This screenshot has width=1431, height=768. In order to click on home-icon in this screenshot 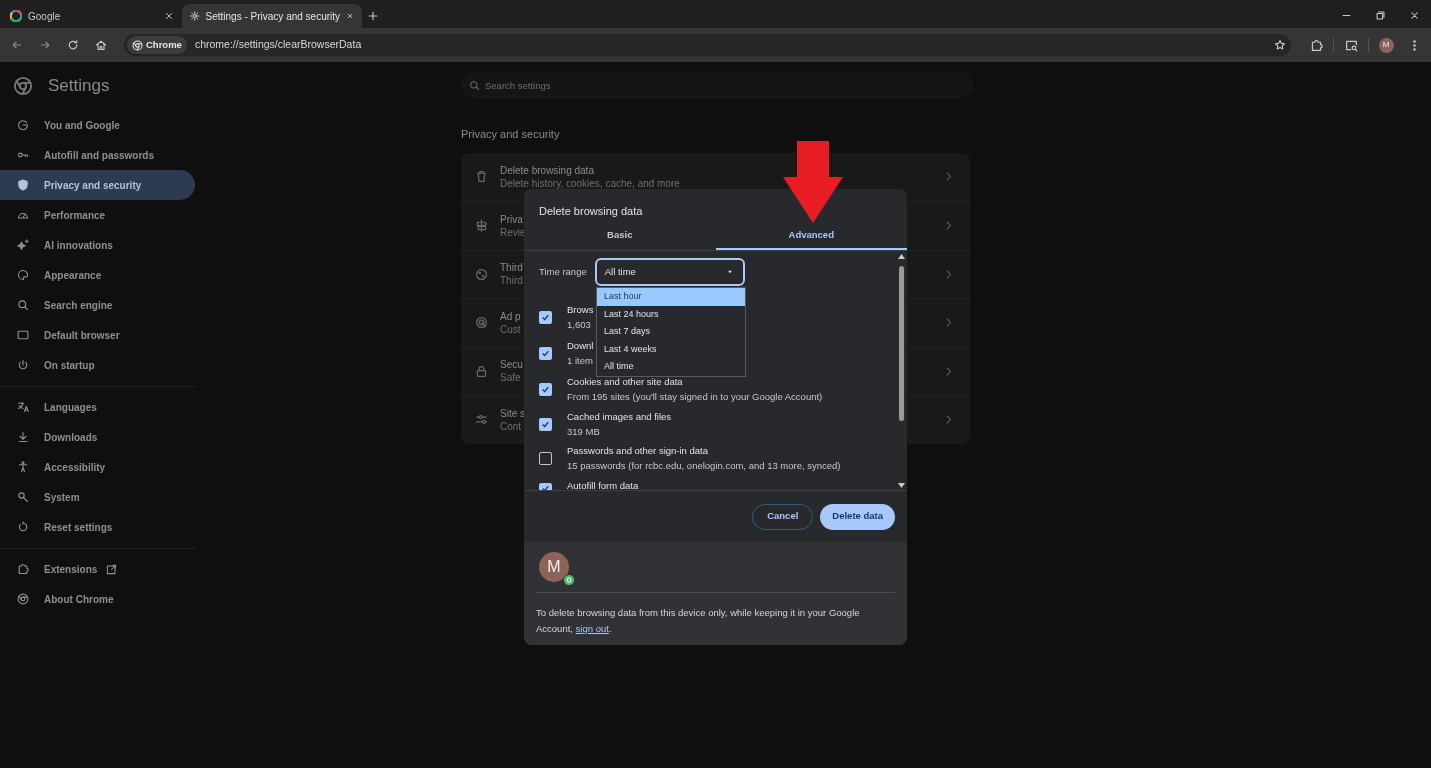, I will do `click(101, 45)`.